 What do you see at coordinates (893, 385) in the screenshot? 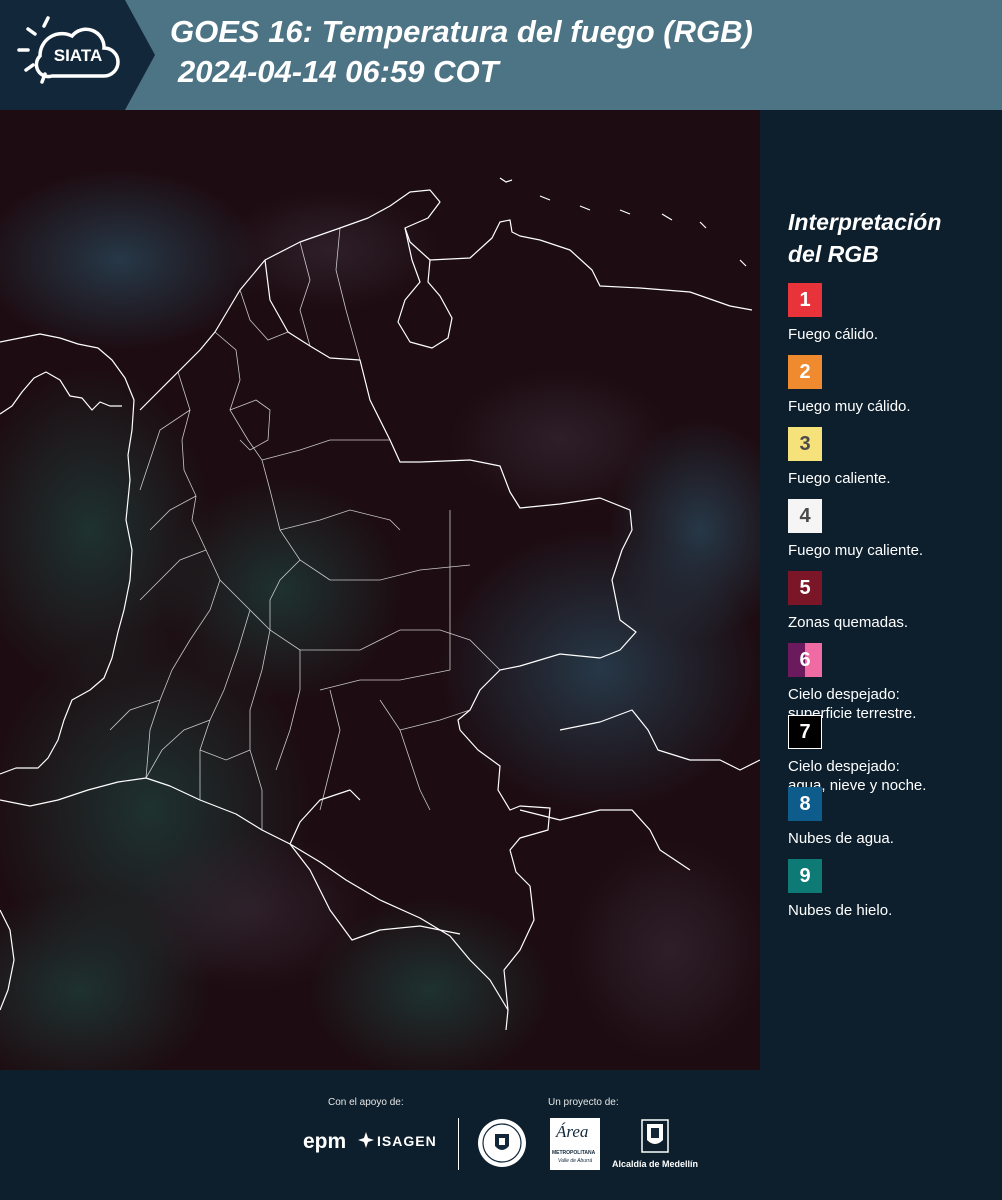
I see `legend-item: 2 Fuego muy cálido.` at bounding box center [893, 385].